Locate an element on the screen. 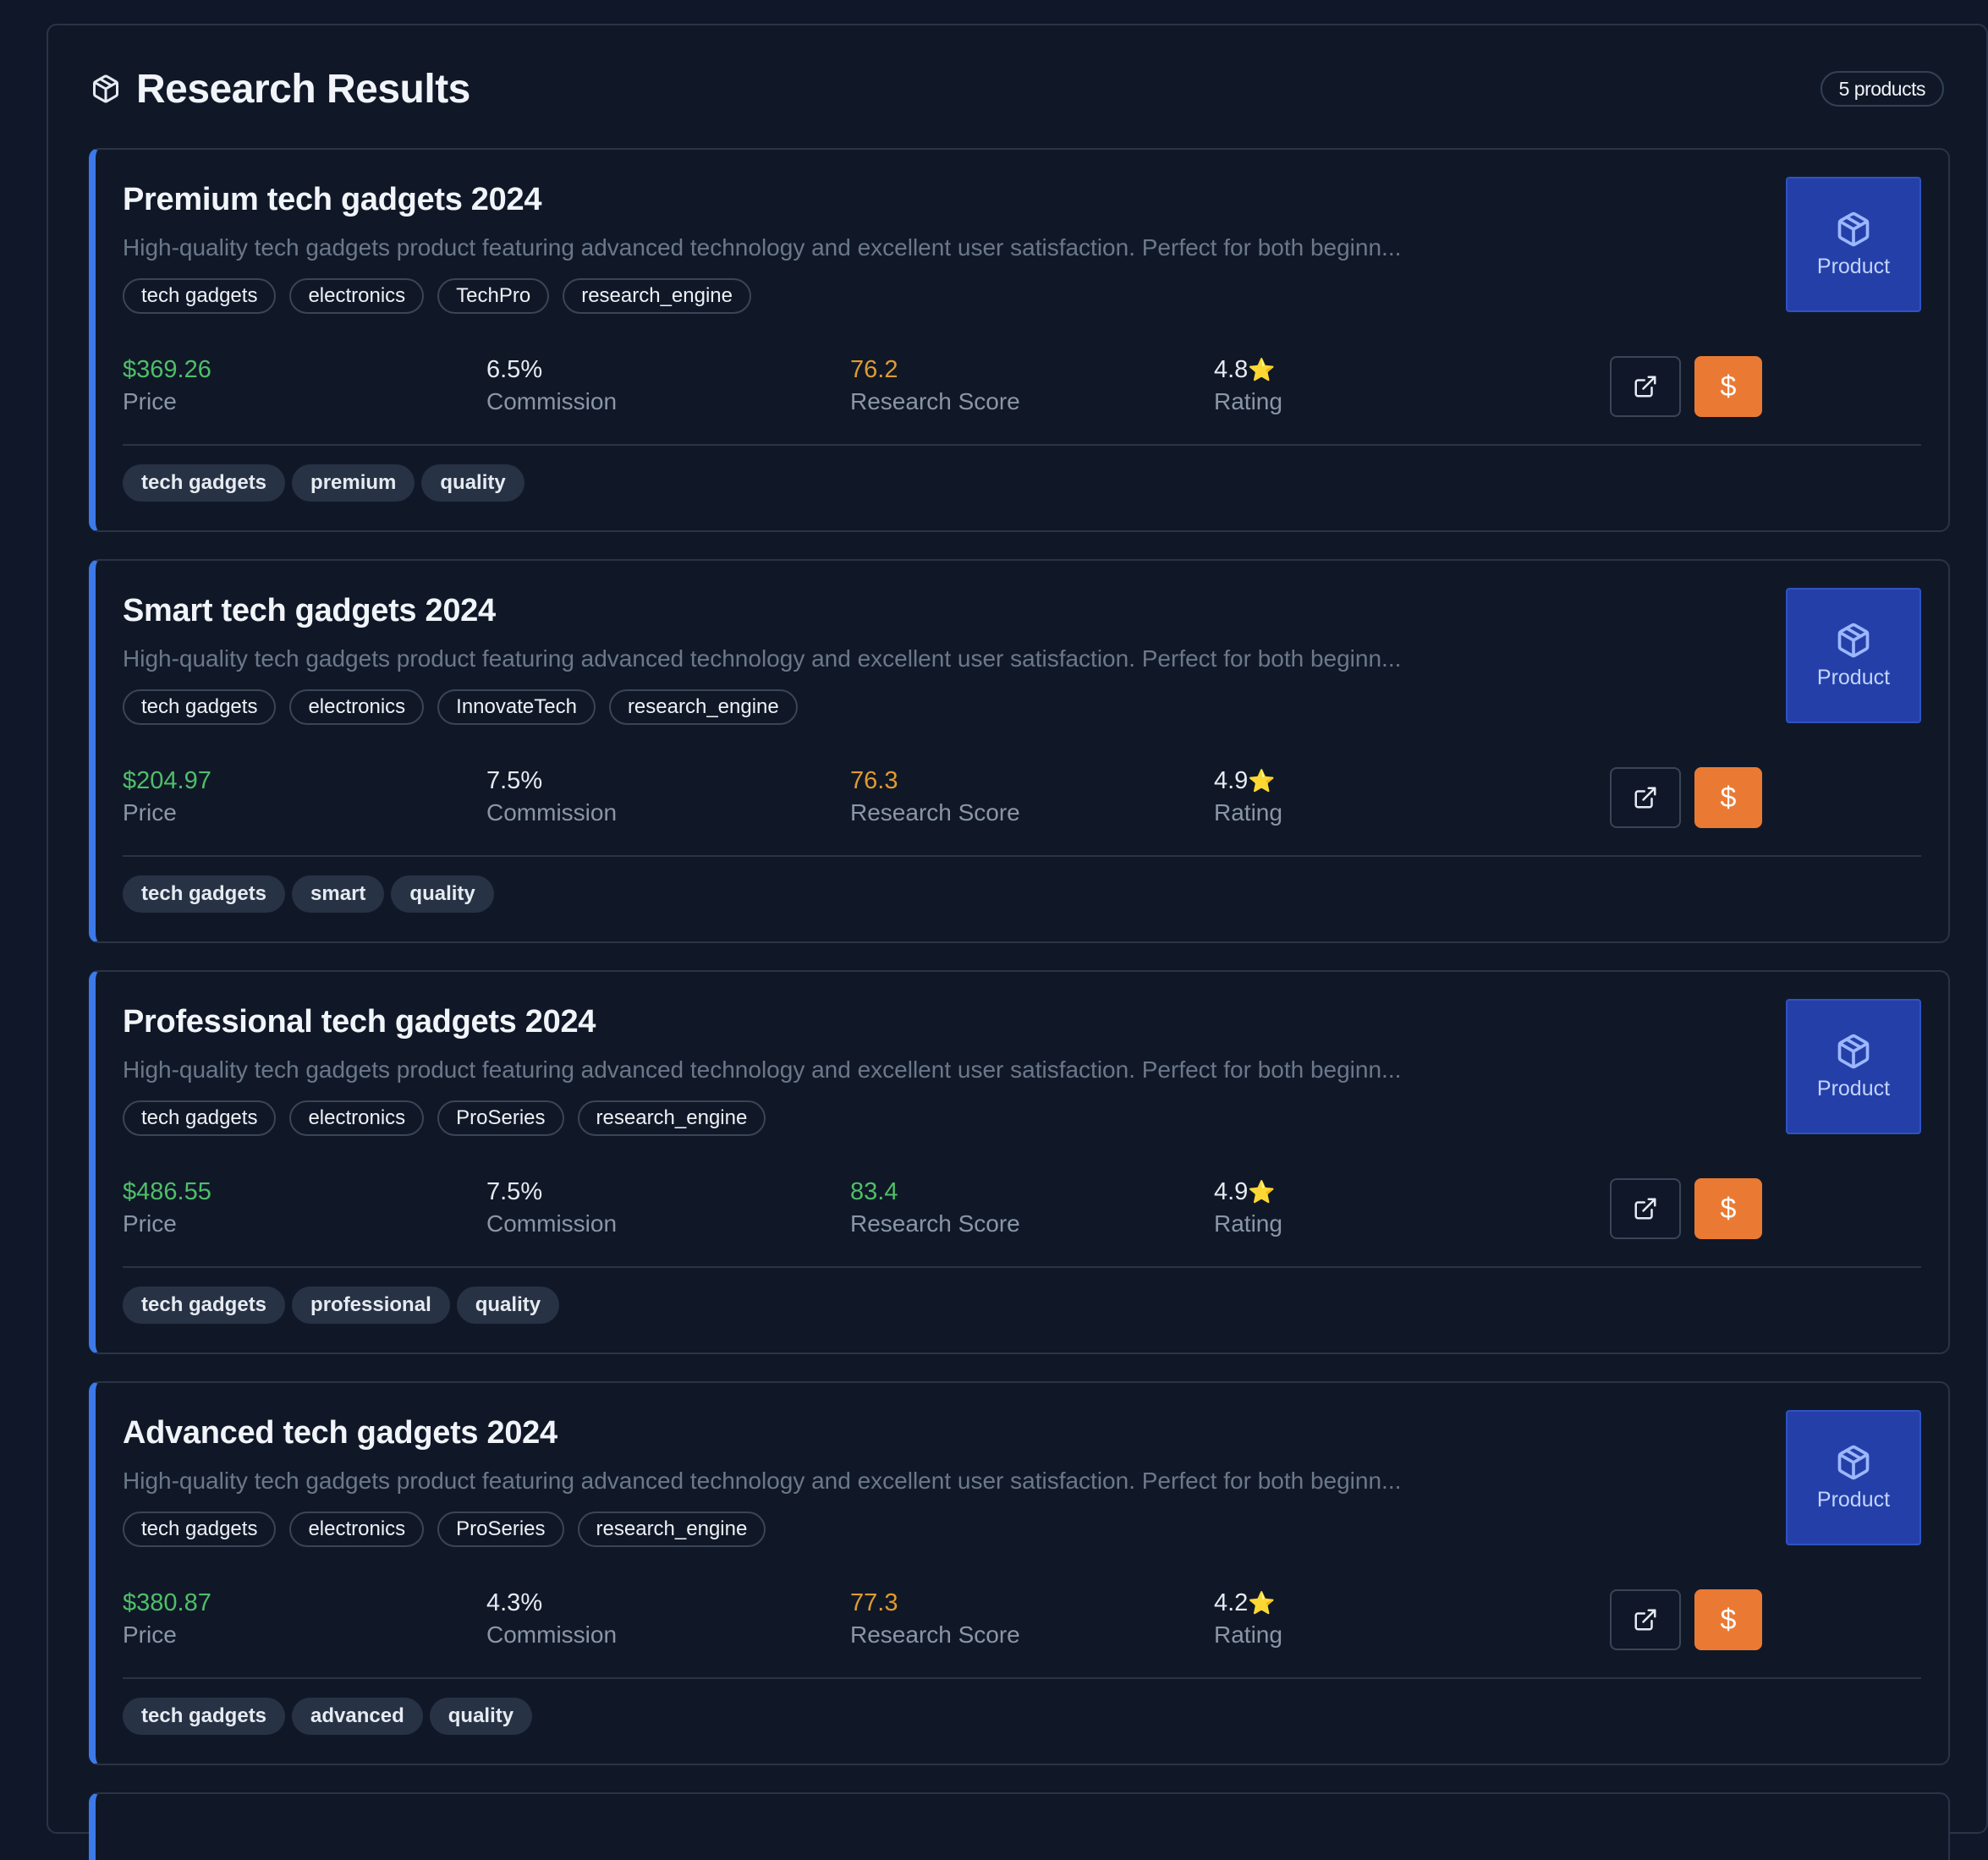  commission-value: 4.3% is located at coordinates (514, 1603).